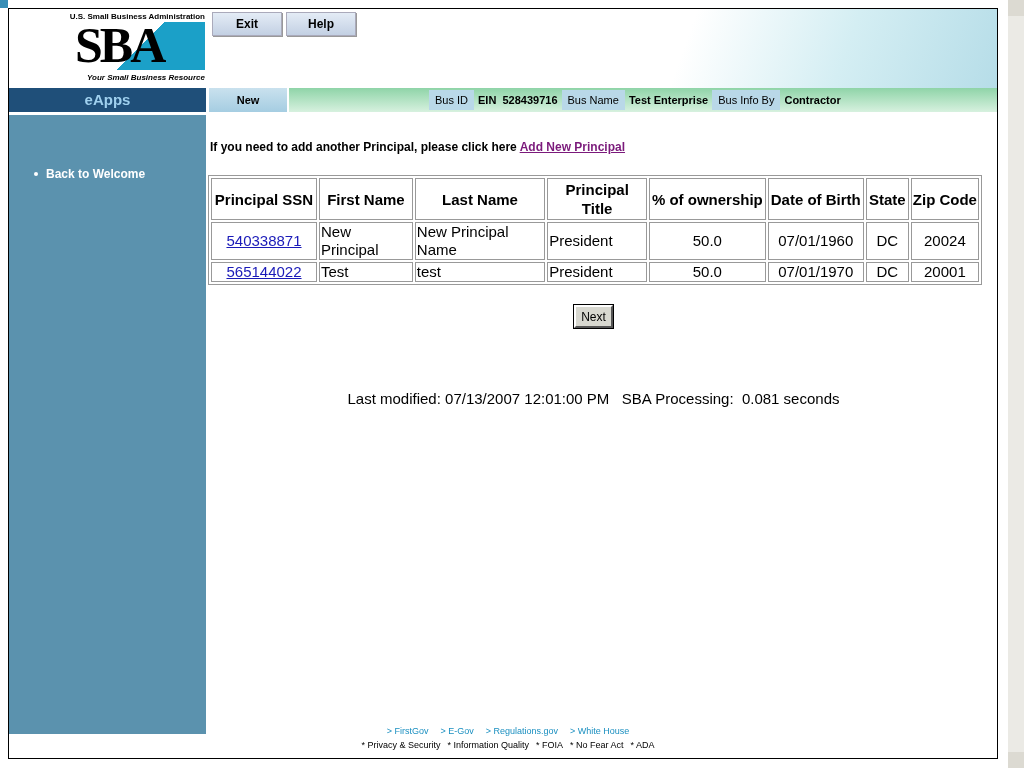  I want to click on field-value: Test Enterprise, so click(668, 100).